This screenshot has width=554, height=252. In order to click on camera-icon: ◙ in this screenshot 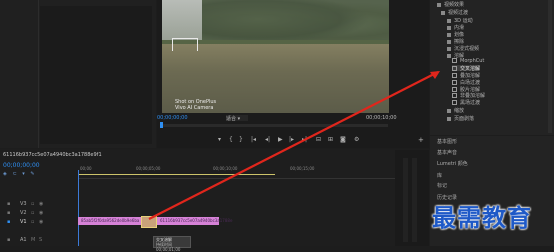, I will do `click(343, 139)`.